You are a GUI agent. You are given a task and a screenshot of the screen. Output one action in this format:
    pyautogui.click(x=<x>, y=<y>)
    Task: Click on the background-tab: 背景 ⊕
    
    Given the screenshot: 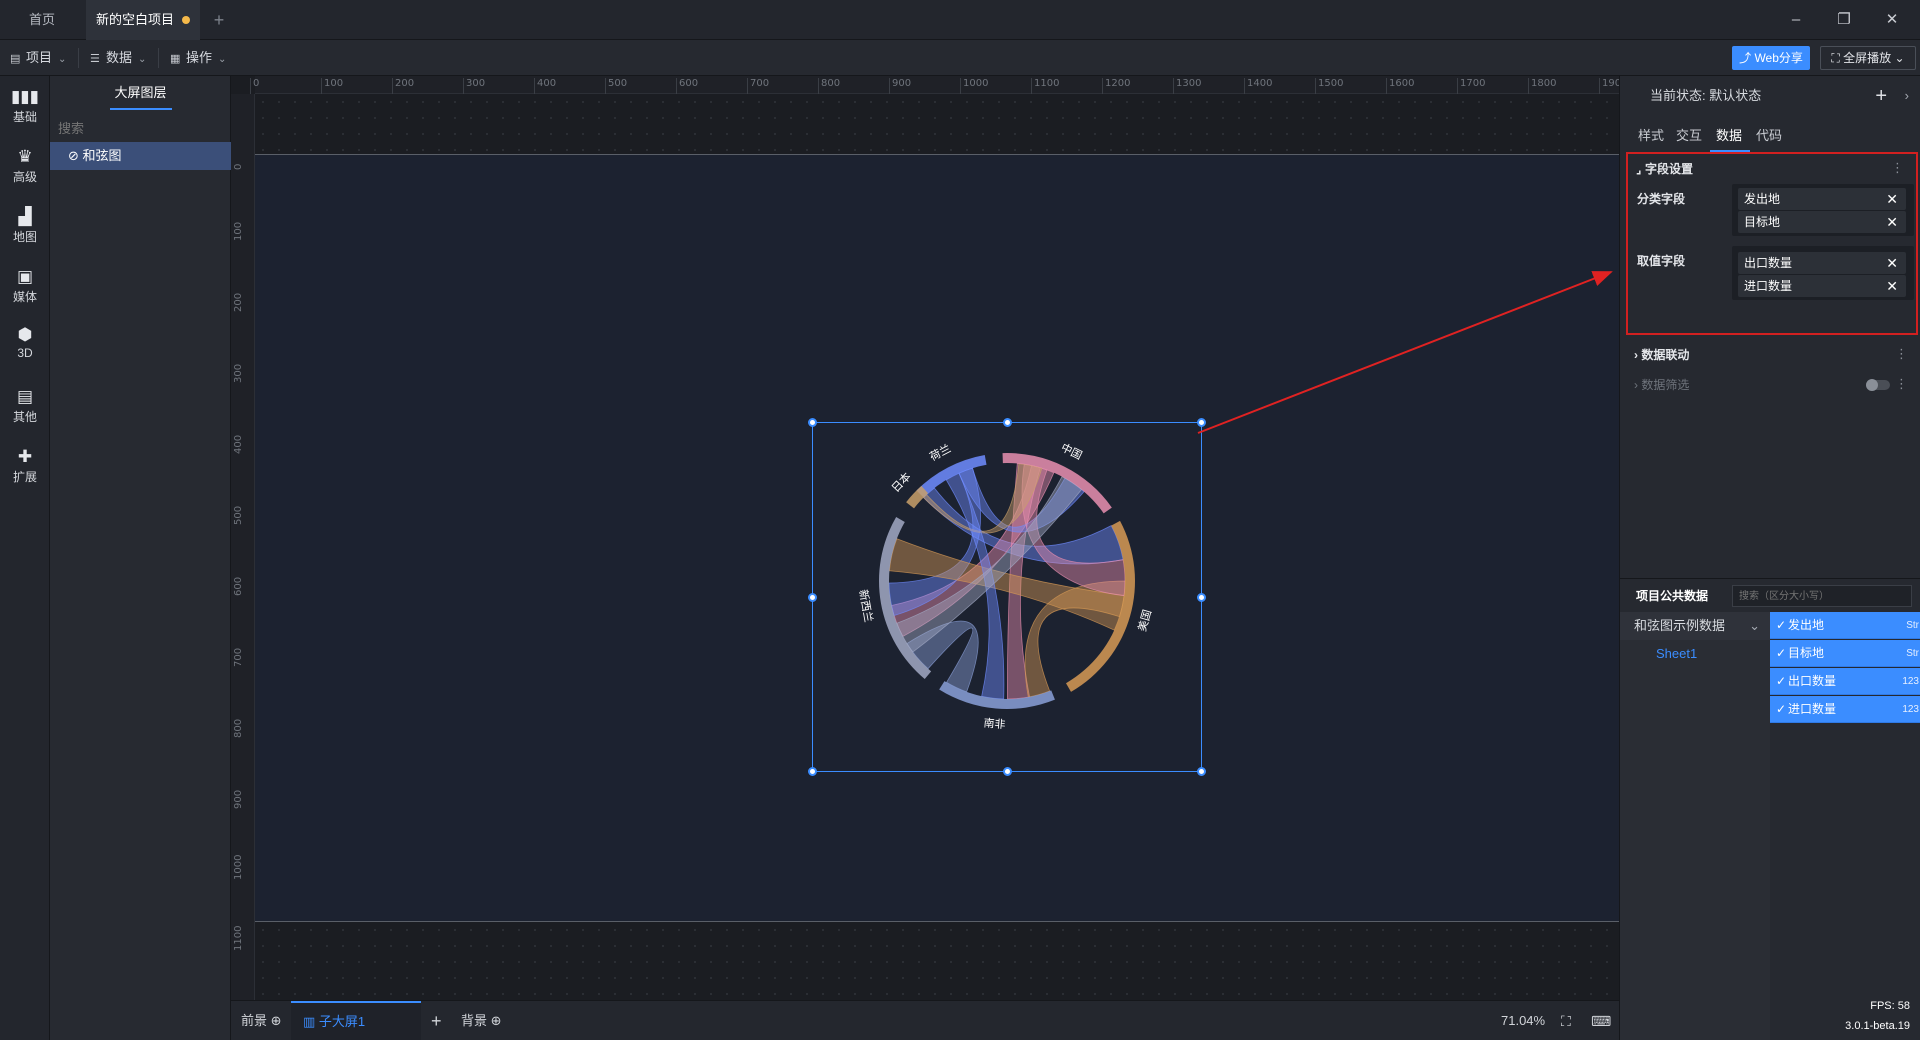 What is the action you would take?
    pyautogui.click(x=481, y=1020)
    